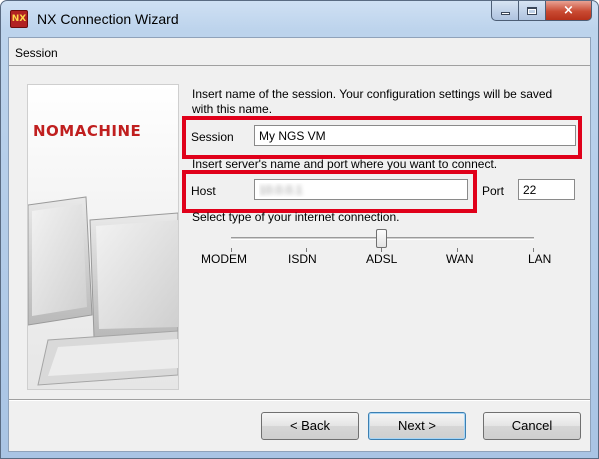 This screenshot has width=599, height=459. Describe the element at coordinates (417, 426) in the screenshot. I see `next-button: Next >` at that location.